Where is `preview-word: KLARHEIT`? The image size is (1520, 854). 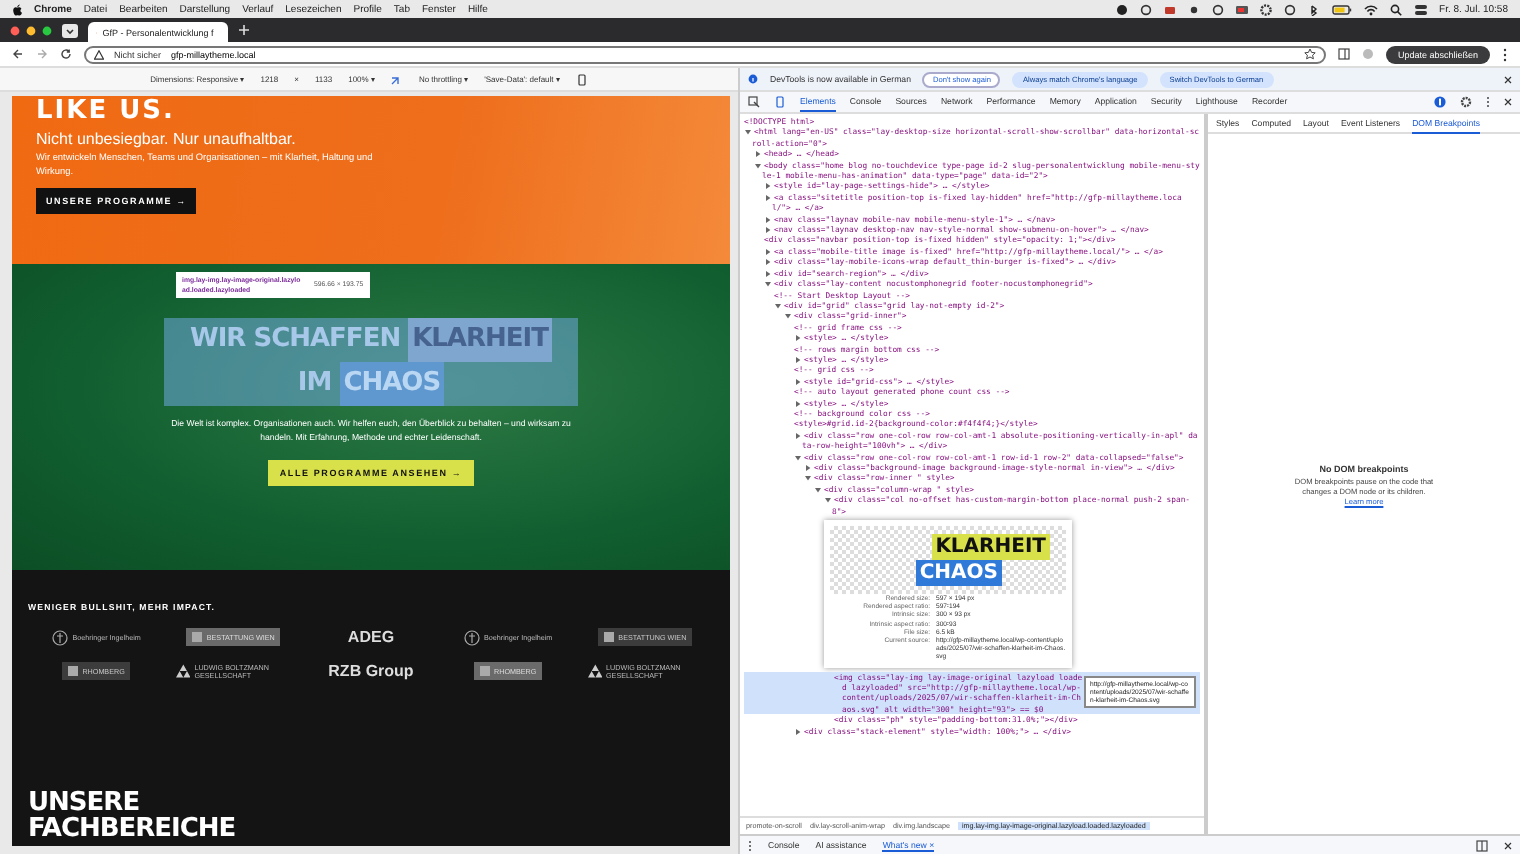
preview-word: KLARHEIT is located at coordinates (990, 547).